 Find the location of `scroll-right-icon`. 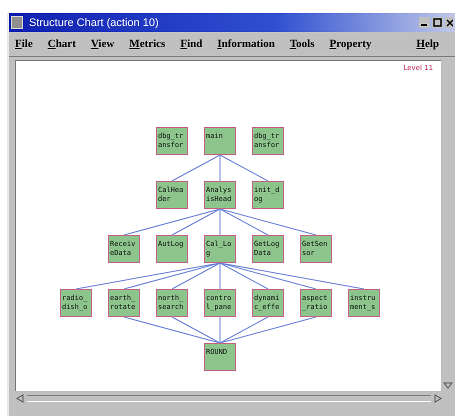

scroll-right-icon is located at coordinates (438, 398).